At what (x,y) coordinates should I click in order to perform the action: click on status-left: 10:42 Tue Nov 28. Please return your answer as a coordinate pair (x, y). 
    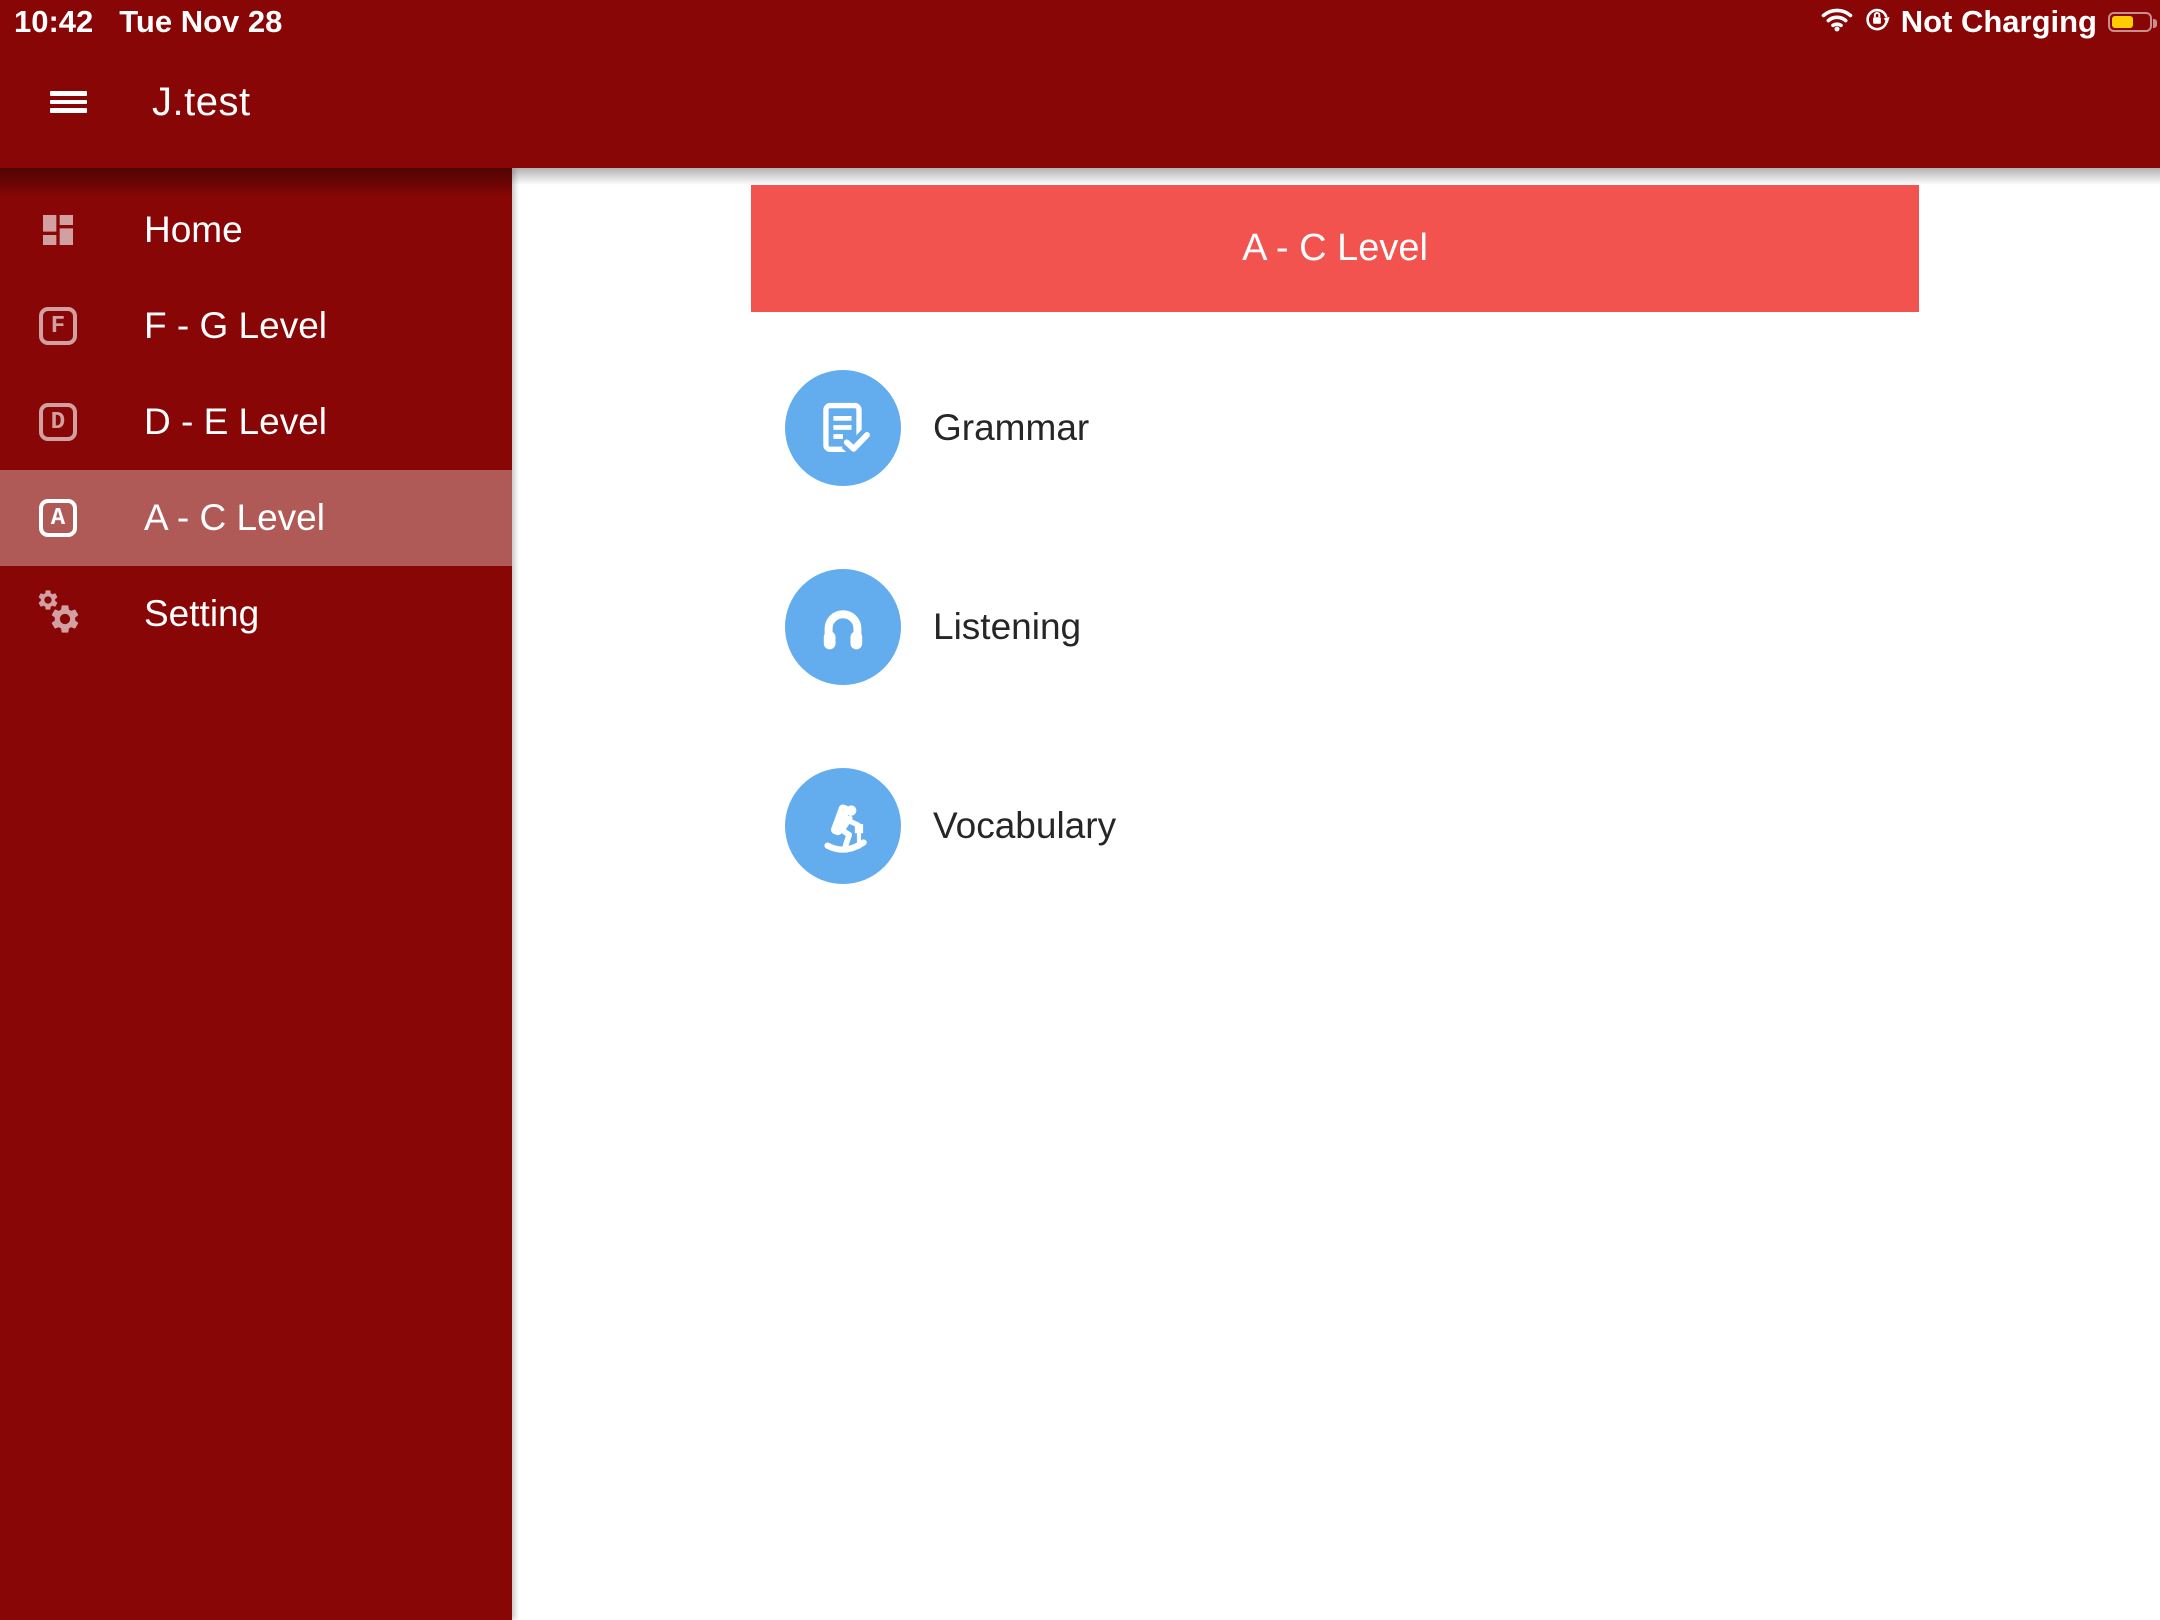
    Looking at the image, I should click on (148, 22).